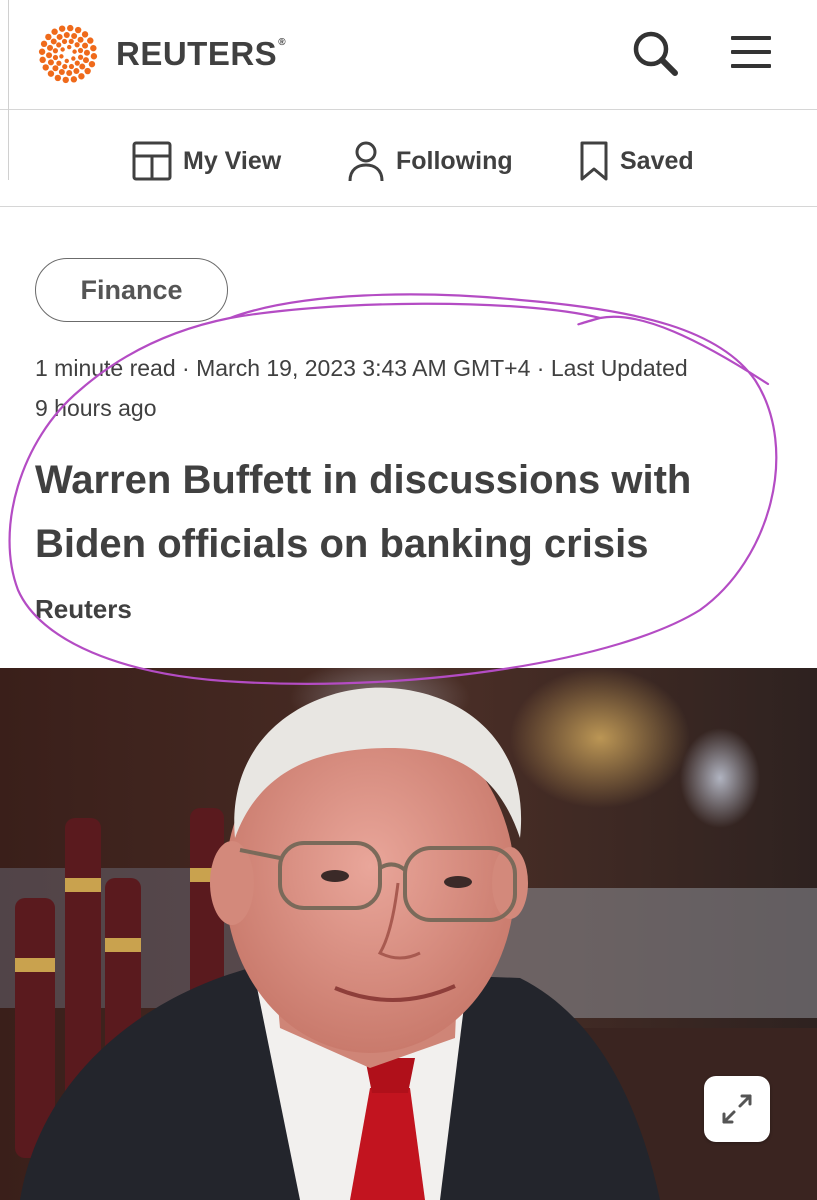 The image size is (817, 1200). What do you see at coordinates (594, 161) in the screenshot?
I see `bookmark-icon` at bounding box center [594, 161].